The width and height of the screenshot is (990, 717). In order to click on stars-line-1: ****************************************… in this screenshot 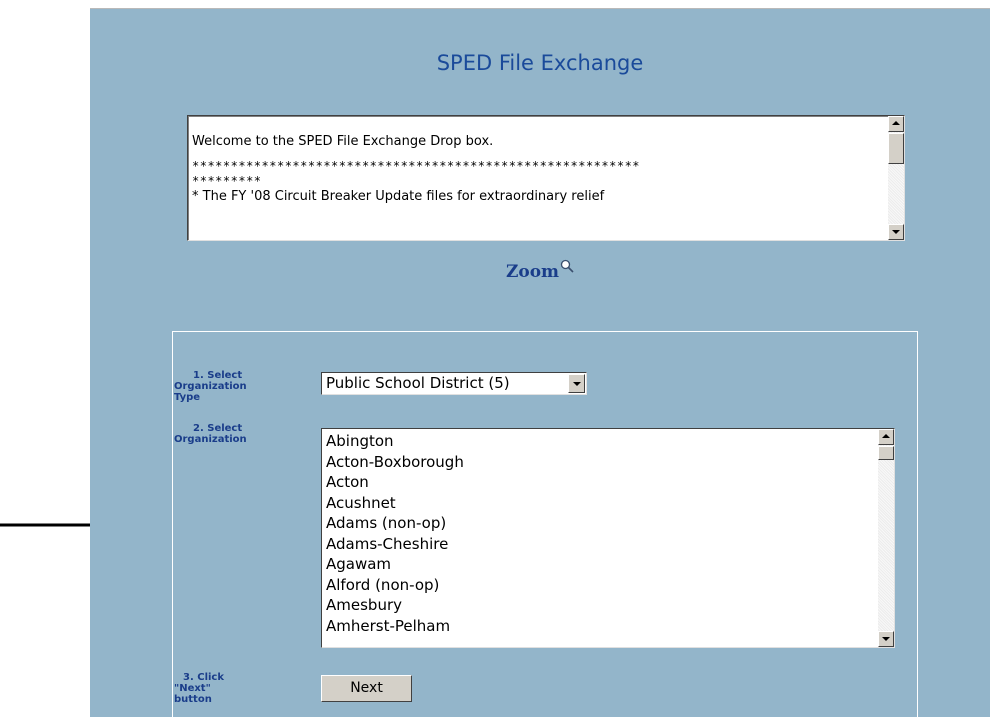, I will do `click(416, 166)`.